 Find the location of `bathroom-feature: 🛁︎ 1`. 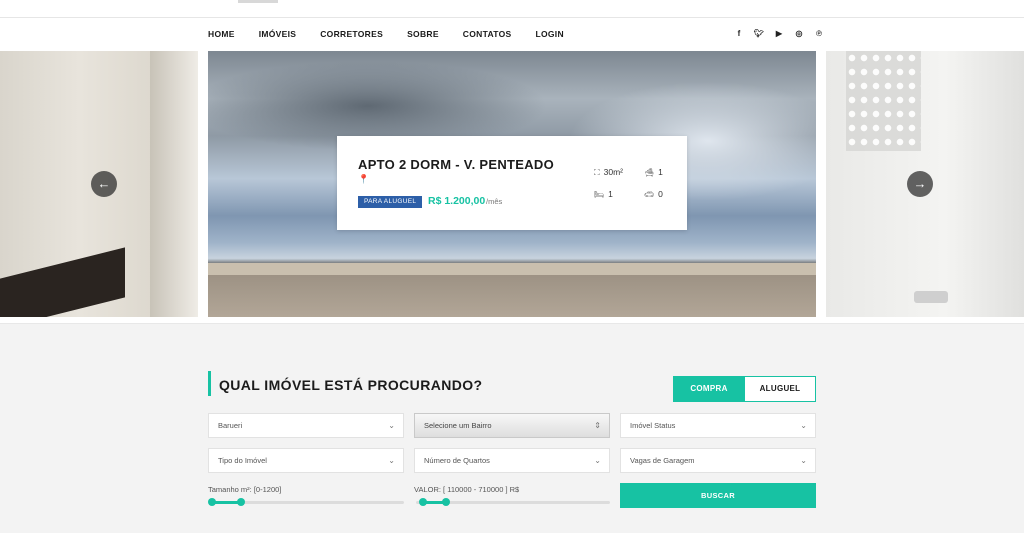

bathroom-feature: 🛁︎ 1 is located at coordinates (653, 172).